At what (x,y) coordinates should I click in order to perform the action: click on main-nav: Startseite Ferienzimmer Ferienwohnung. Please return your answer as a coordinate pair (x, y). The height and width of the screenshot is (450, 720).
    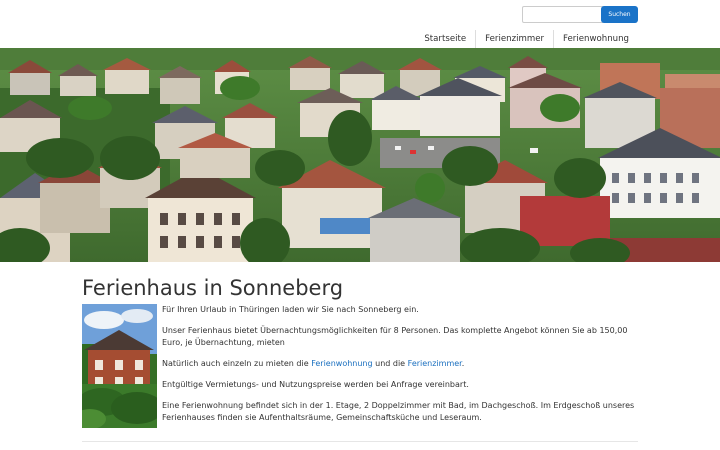
    Looking at the image, I should click on (526, 39).